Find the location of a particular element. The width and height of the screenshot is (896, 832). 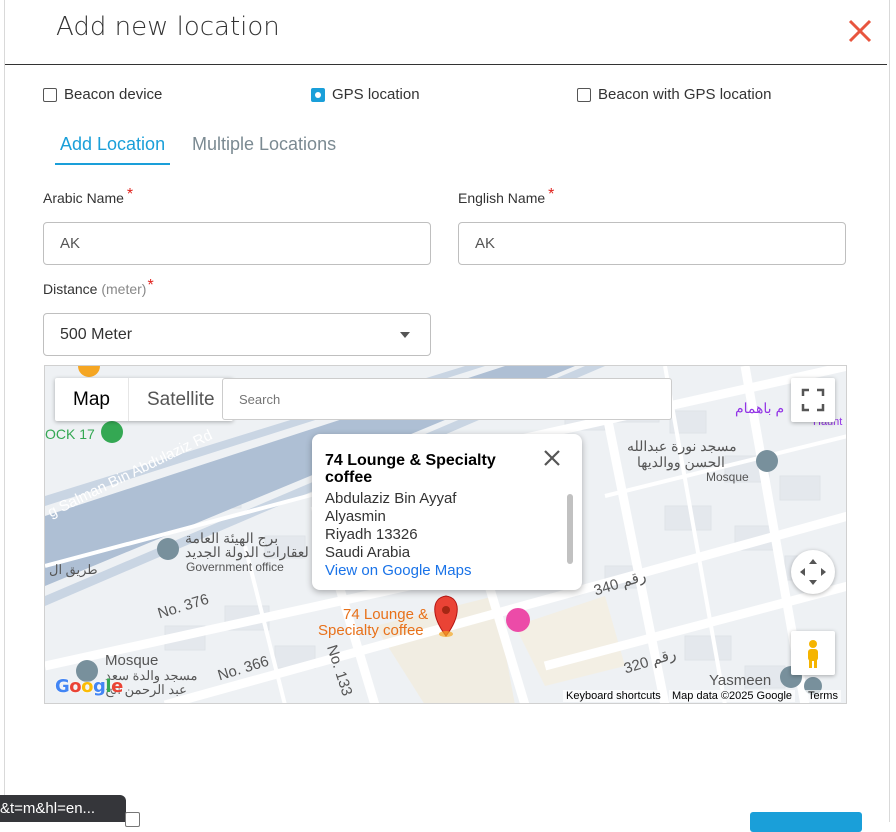

move-arrows-icon is located at coordinates (813, 572).